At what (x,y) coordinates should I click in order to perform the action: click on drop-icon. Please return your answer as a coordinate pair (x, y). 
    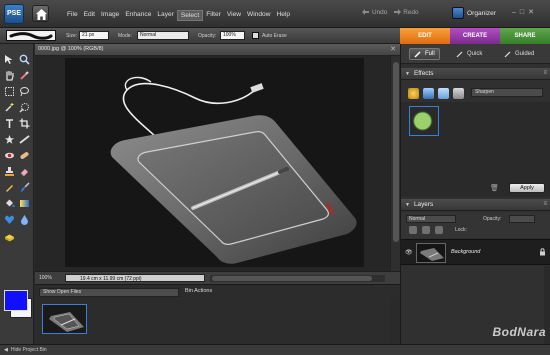
    Looking at the image, I should click on (24, 220).